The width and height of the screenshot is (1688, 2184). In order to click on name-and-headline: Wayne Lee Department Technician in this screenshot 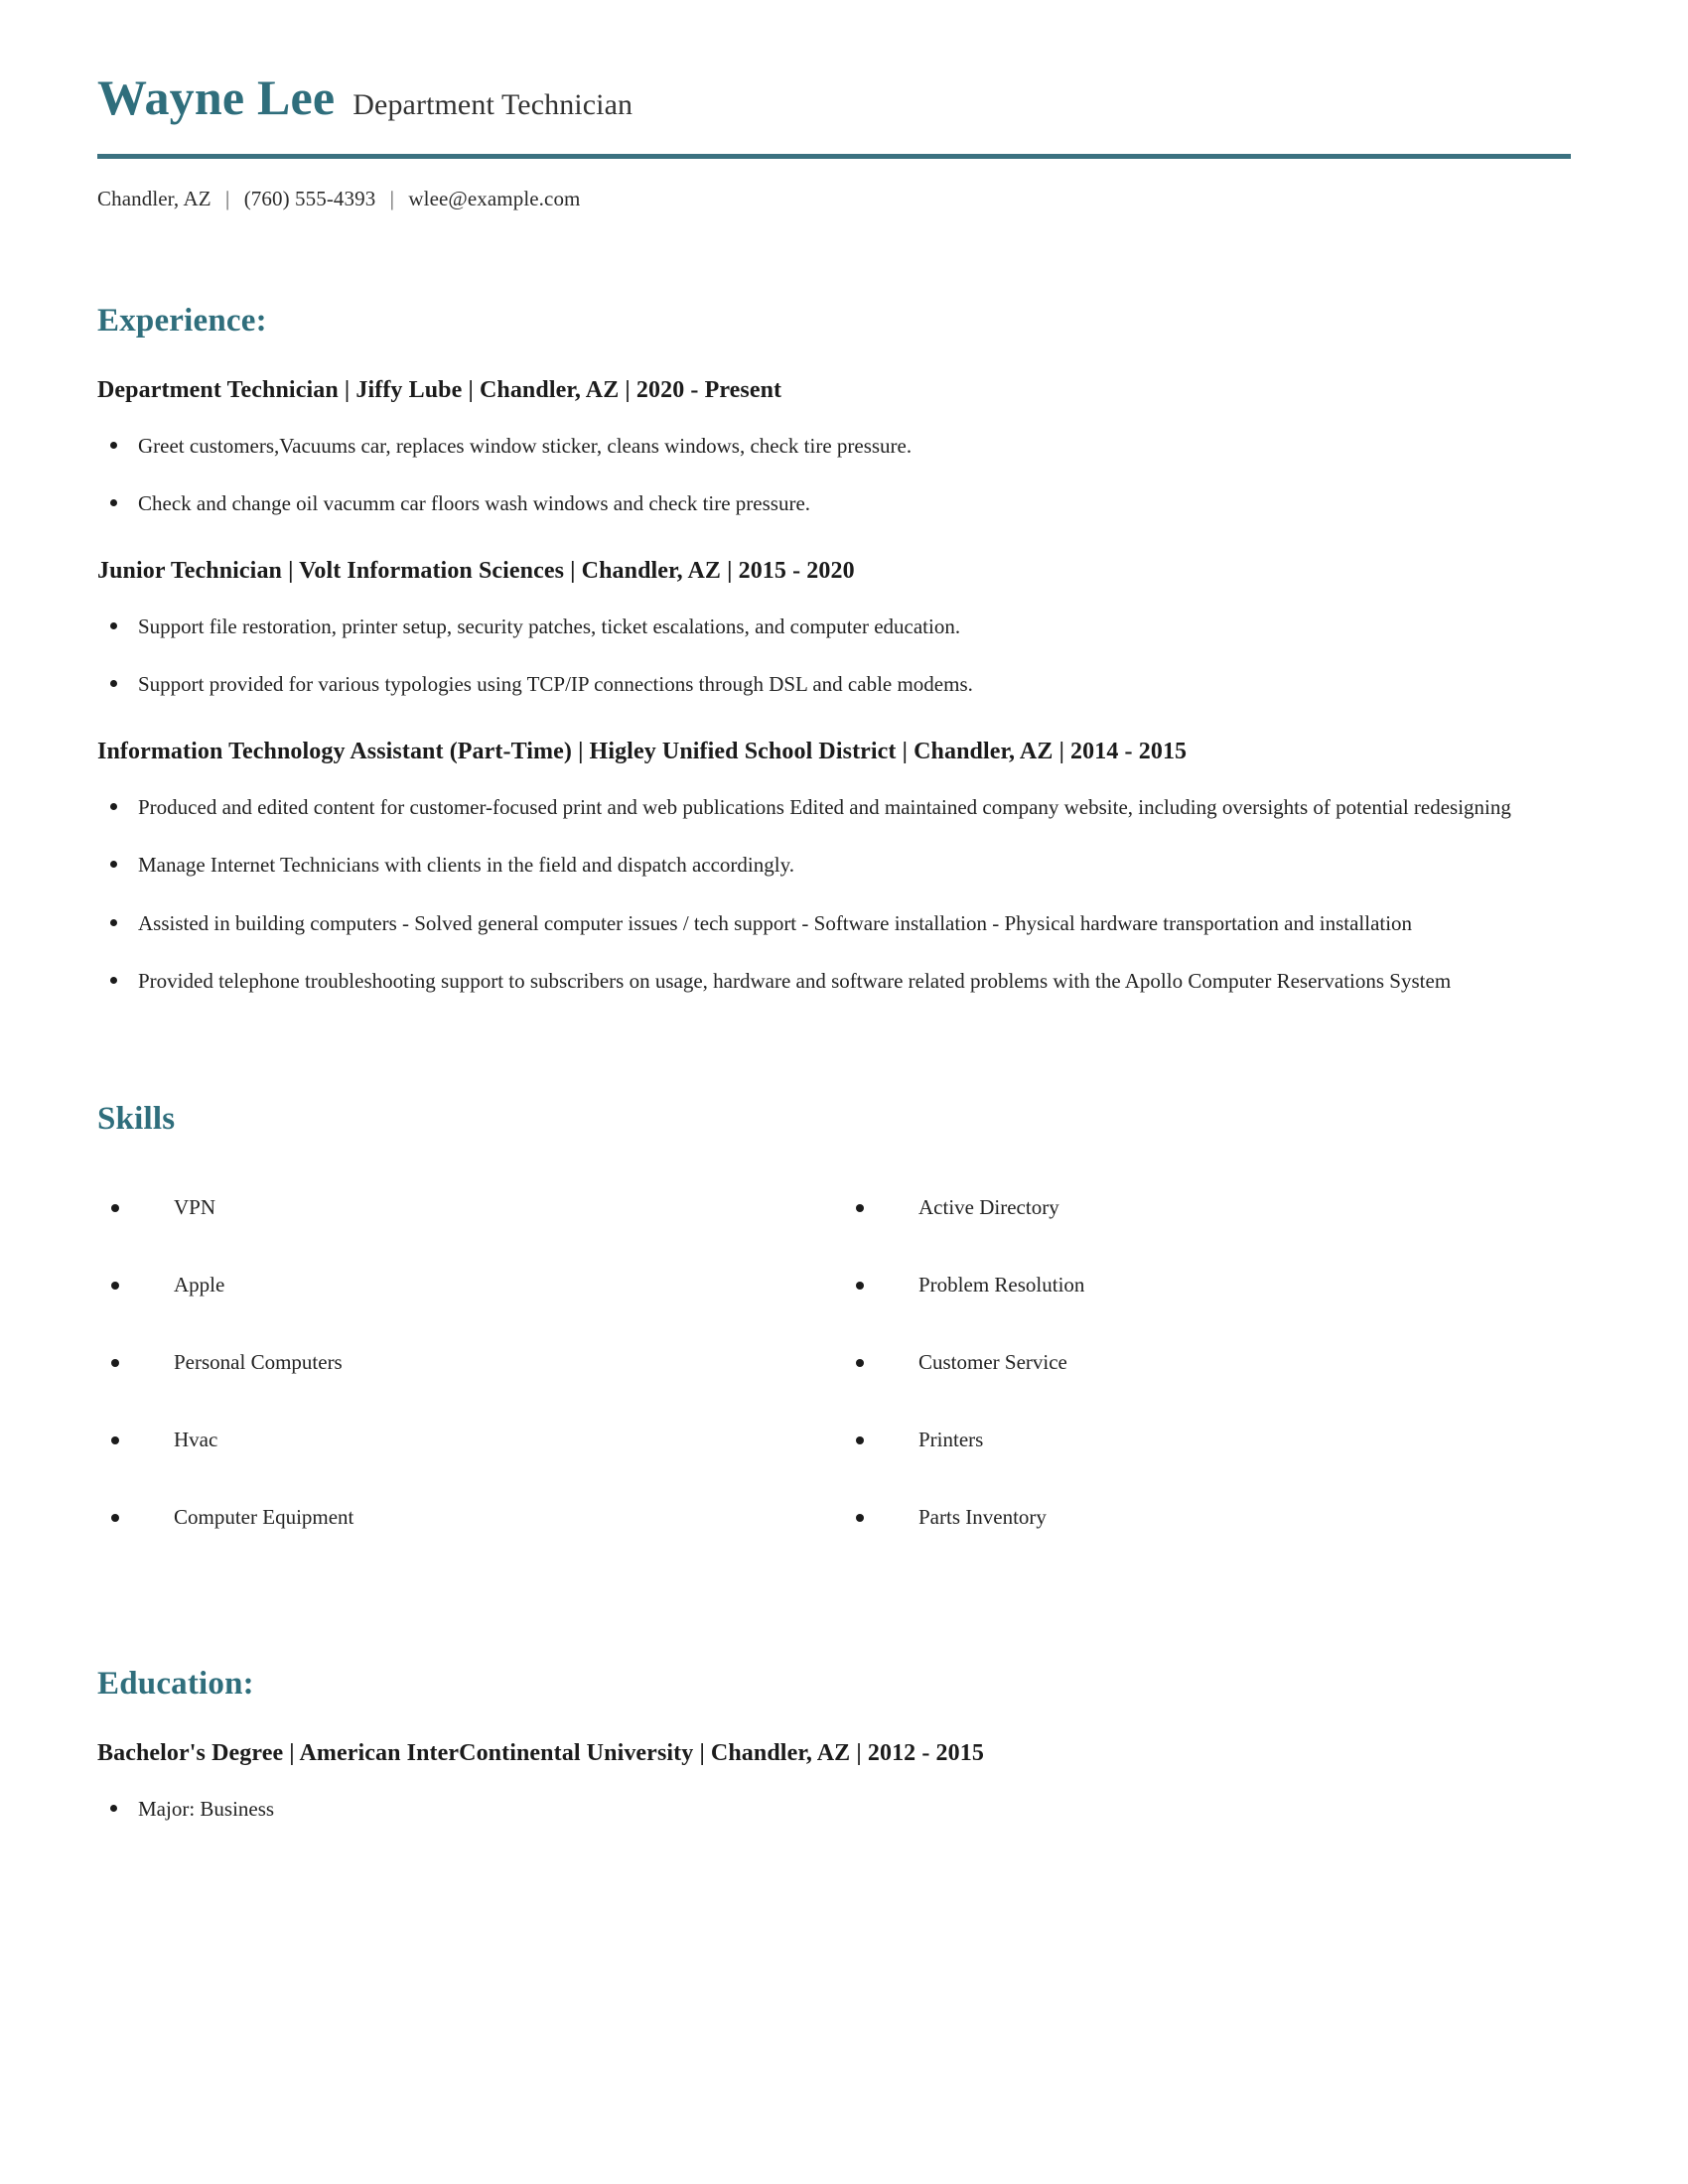, I will do `click(844, 97)`.